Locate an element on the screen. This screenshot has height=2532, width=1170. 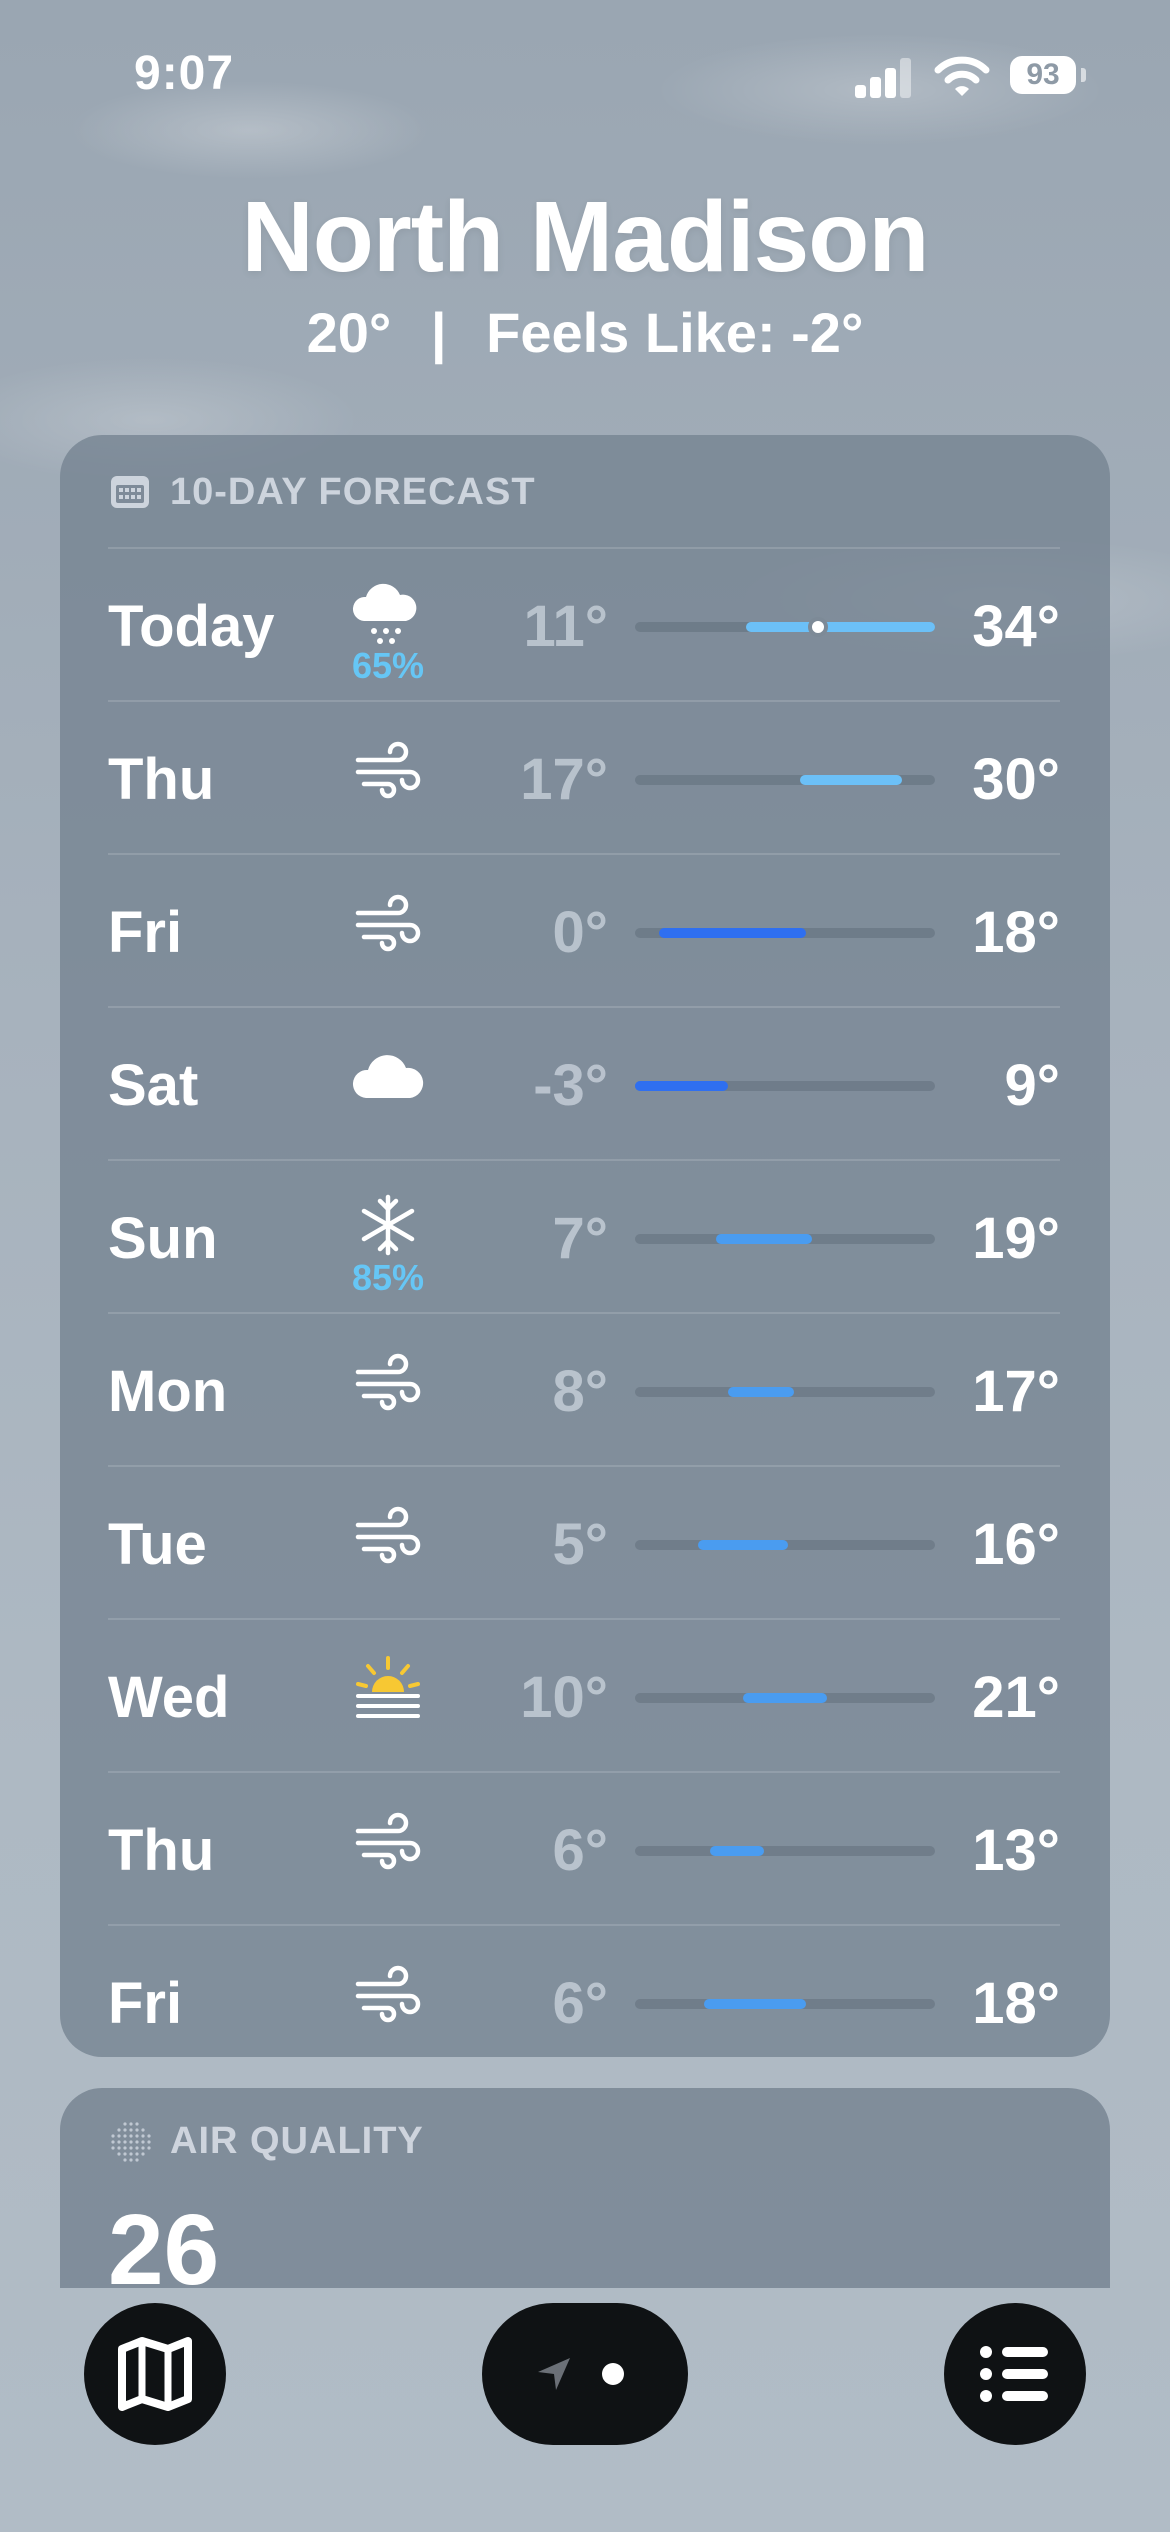
forecast-row: Wed 10° 21° is located at coordinates (584, 1694).